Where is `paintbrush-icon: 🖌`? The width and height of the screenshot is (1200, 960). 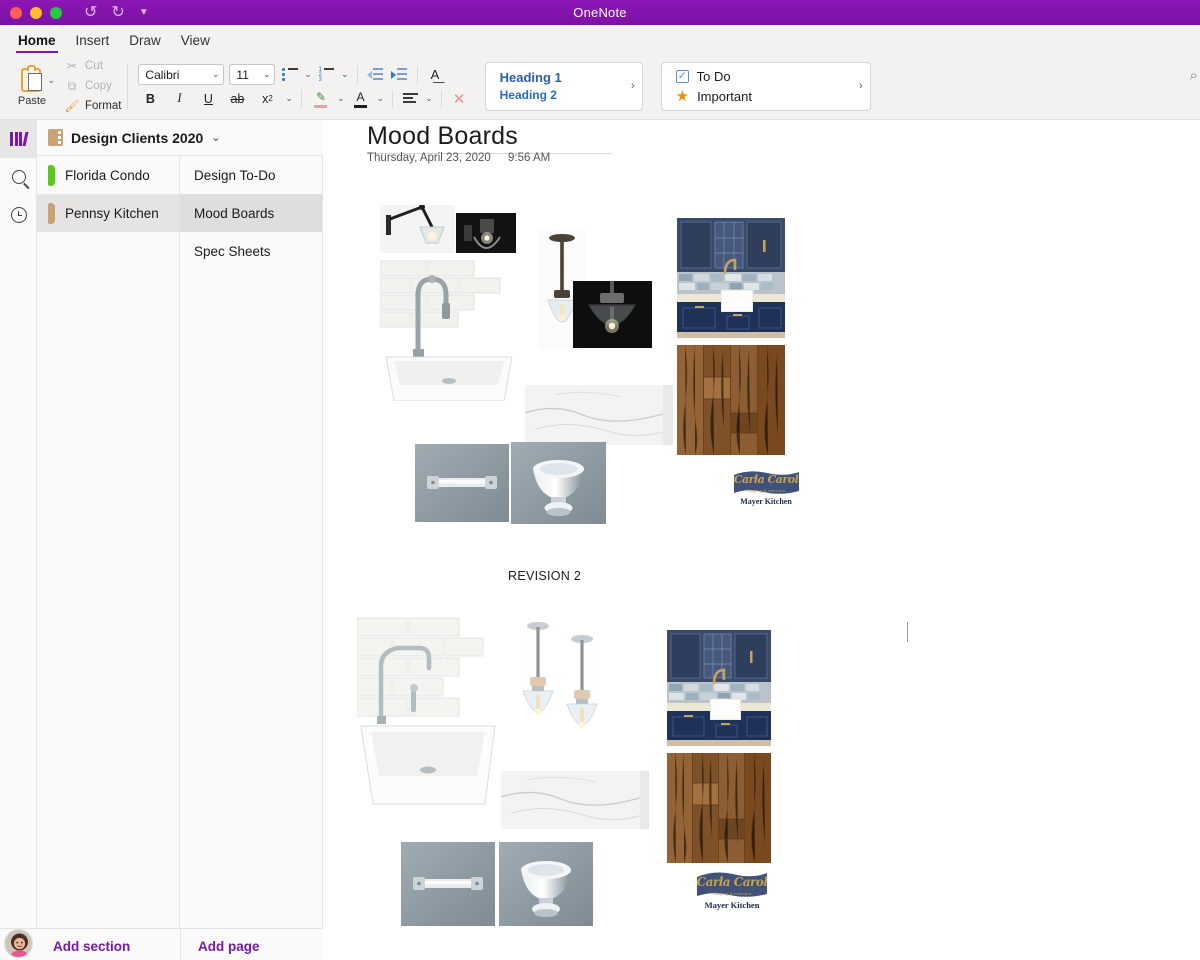 paintbrush-icon: 🖌 is located at coordinates (72, 106).